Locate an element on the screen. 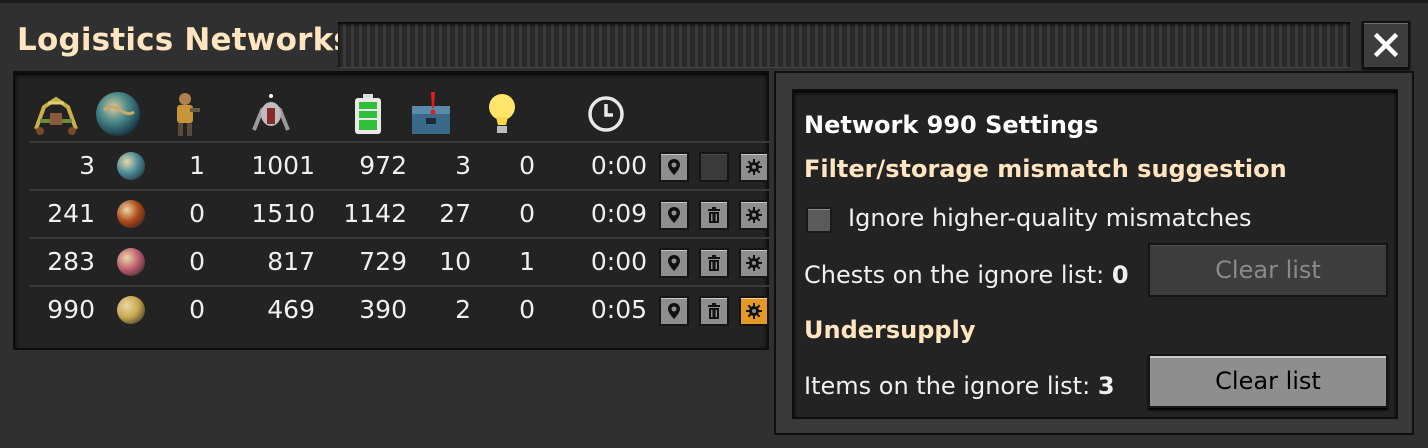 The image size is (1428, 448). robot-count: 817 is located at coordinates (291, 261).